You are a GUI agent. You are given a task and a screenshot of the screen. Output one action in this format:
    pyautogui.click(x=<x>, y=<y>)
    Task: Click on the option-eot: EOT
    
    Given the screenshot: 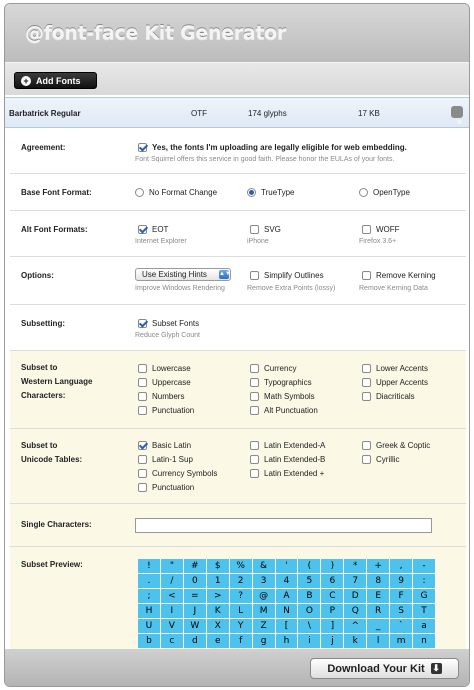 What is the action you would take?
    pyautogui.click(x=153, y=229)
    